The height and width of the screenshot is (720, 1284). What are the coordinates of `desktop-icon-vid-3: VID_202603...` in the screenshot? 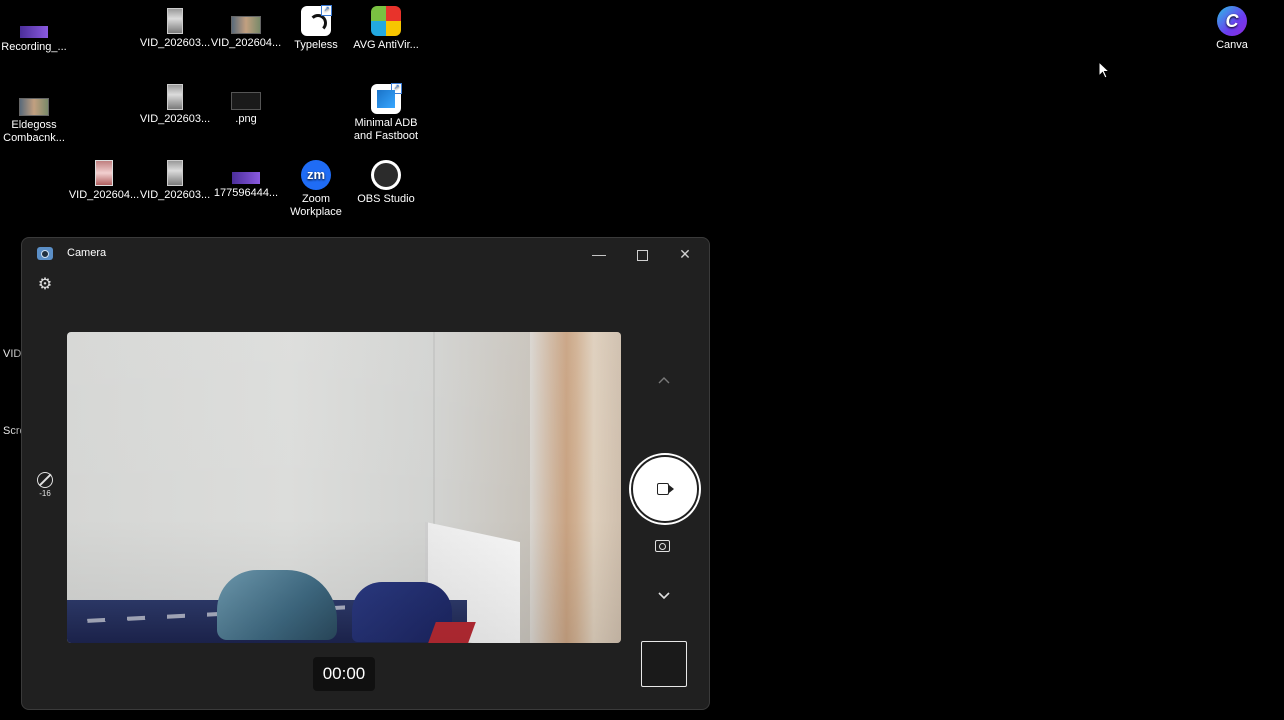 It's located at (175, 105).